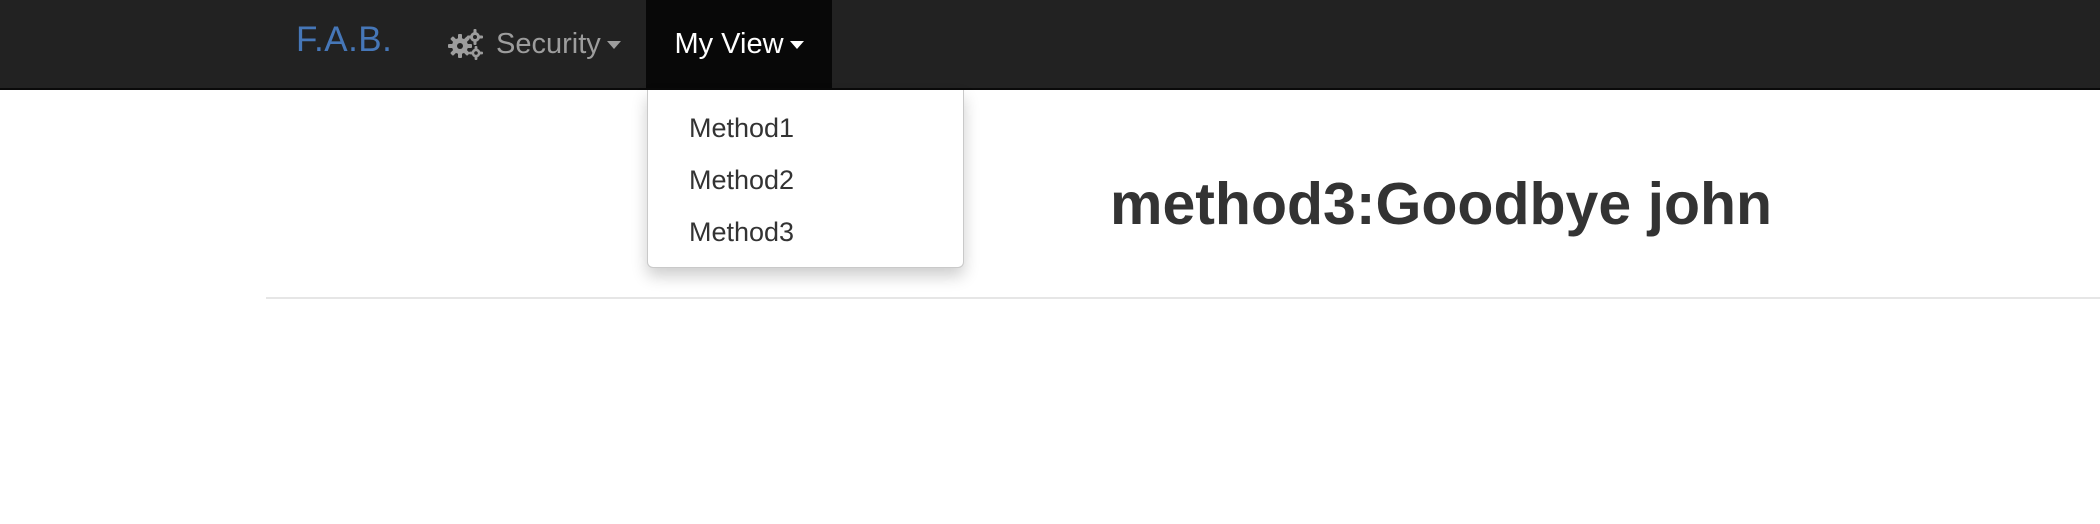  I want to click on my-view-dropdown-menu: Method1 Method2 Method3, so click(805, 179).